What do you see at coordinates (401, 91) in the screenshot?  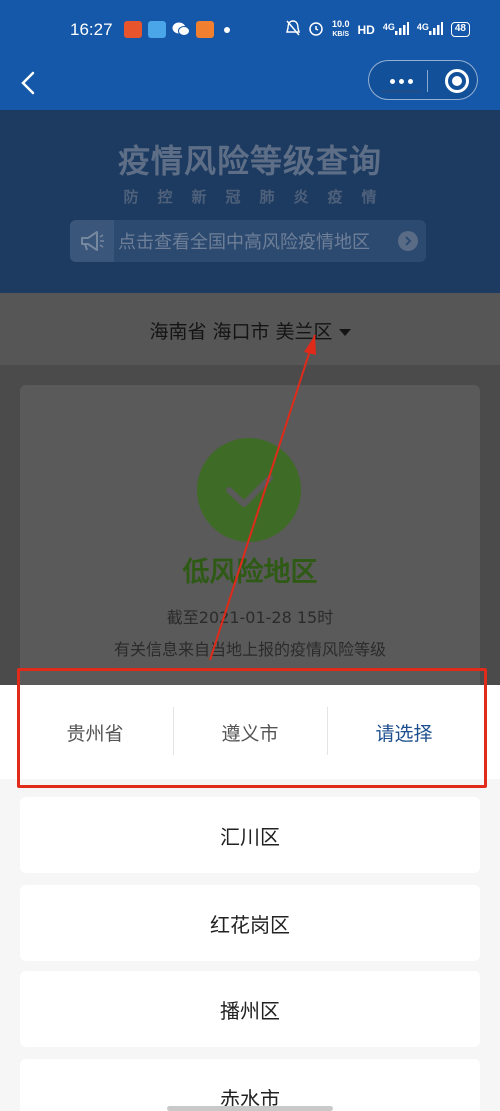 I see `active-tab-indicator` at bounding box center [401, 91].